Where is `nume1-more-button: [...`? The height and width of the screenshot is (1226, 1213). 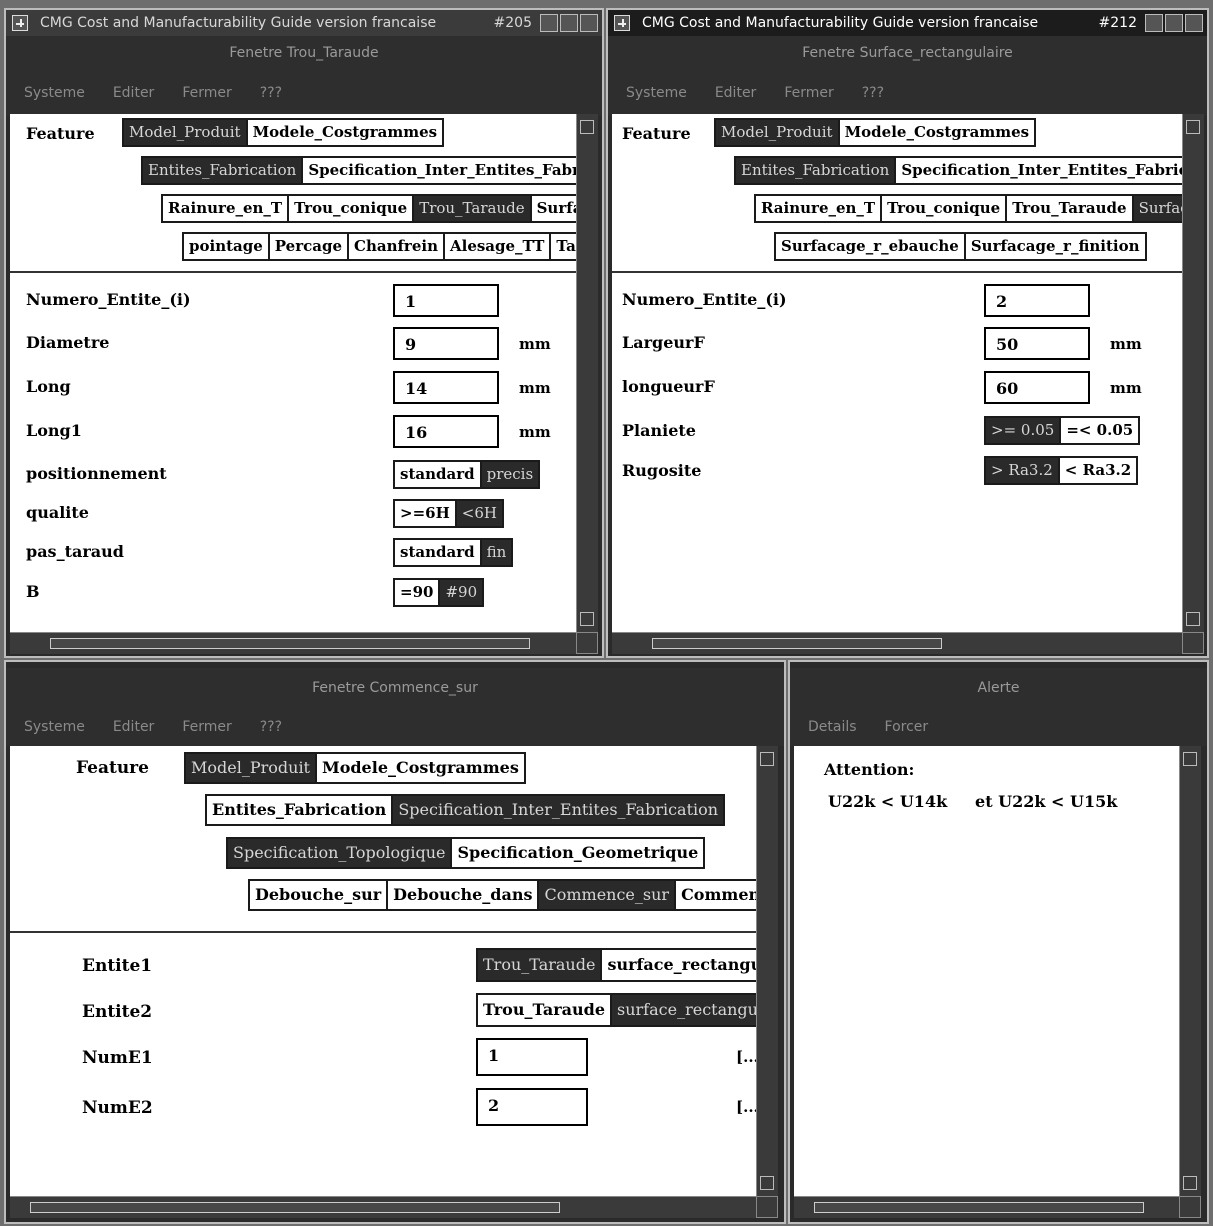 nume1-more-button: [... is located at coordinates (746, 1057).